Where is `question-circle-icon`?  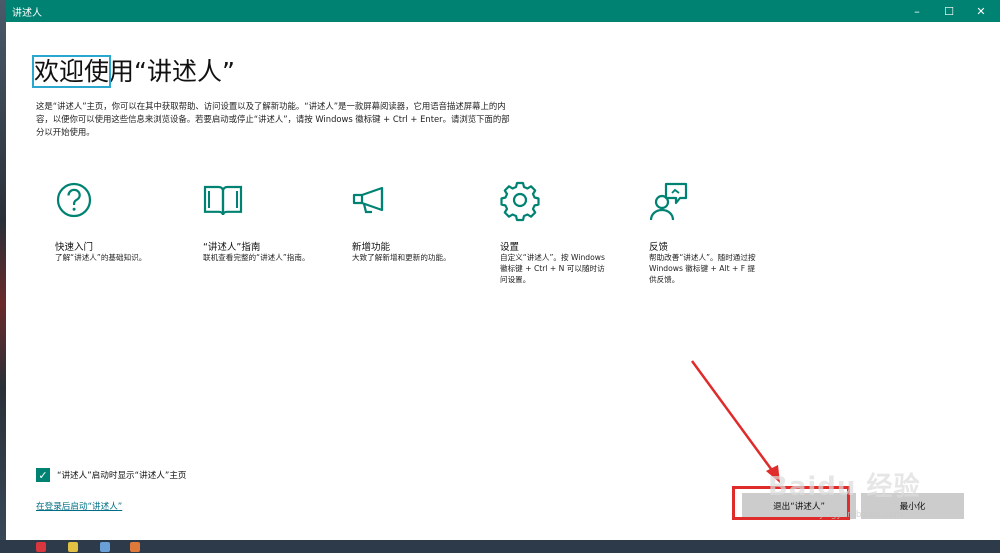
question-circle-icon is located at coordinates (75, 201).